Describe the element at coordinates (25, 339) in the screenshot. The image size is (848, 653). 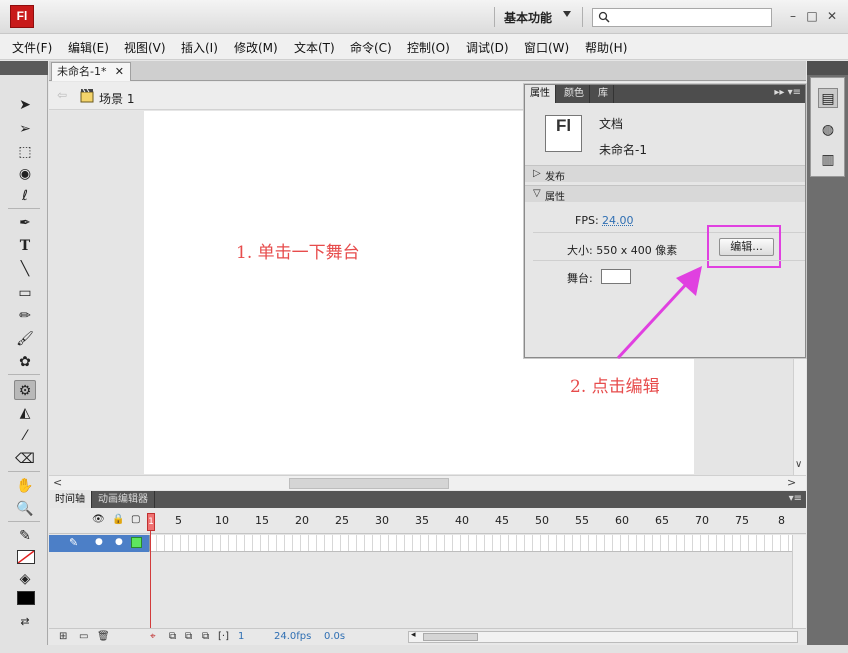
I see `brush-tool-icon: 🖌` at that location.